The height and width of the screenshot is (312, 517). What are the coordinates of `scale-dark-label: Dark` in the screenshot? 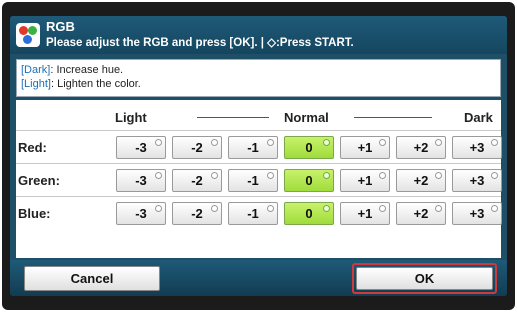 It's located at (478, 117).